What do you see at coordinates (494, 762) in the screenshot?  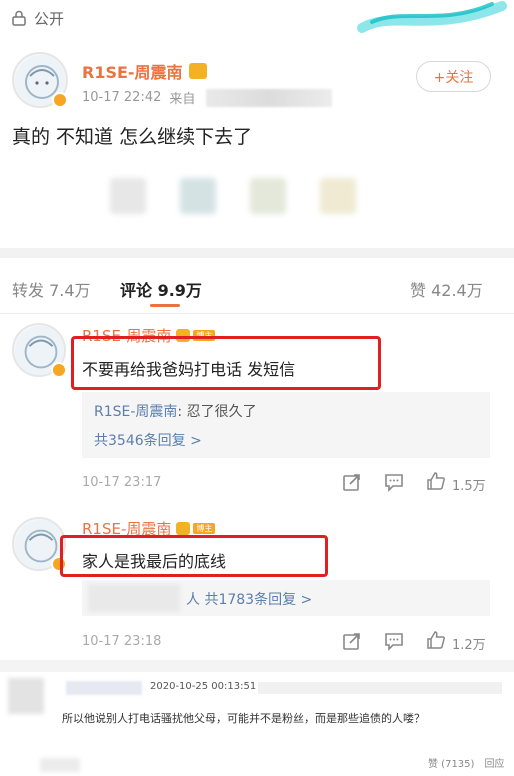 I see `reply-respond-button: 回应` at bounding box center [494, 762].